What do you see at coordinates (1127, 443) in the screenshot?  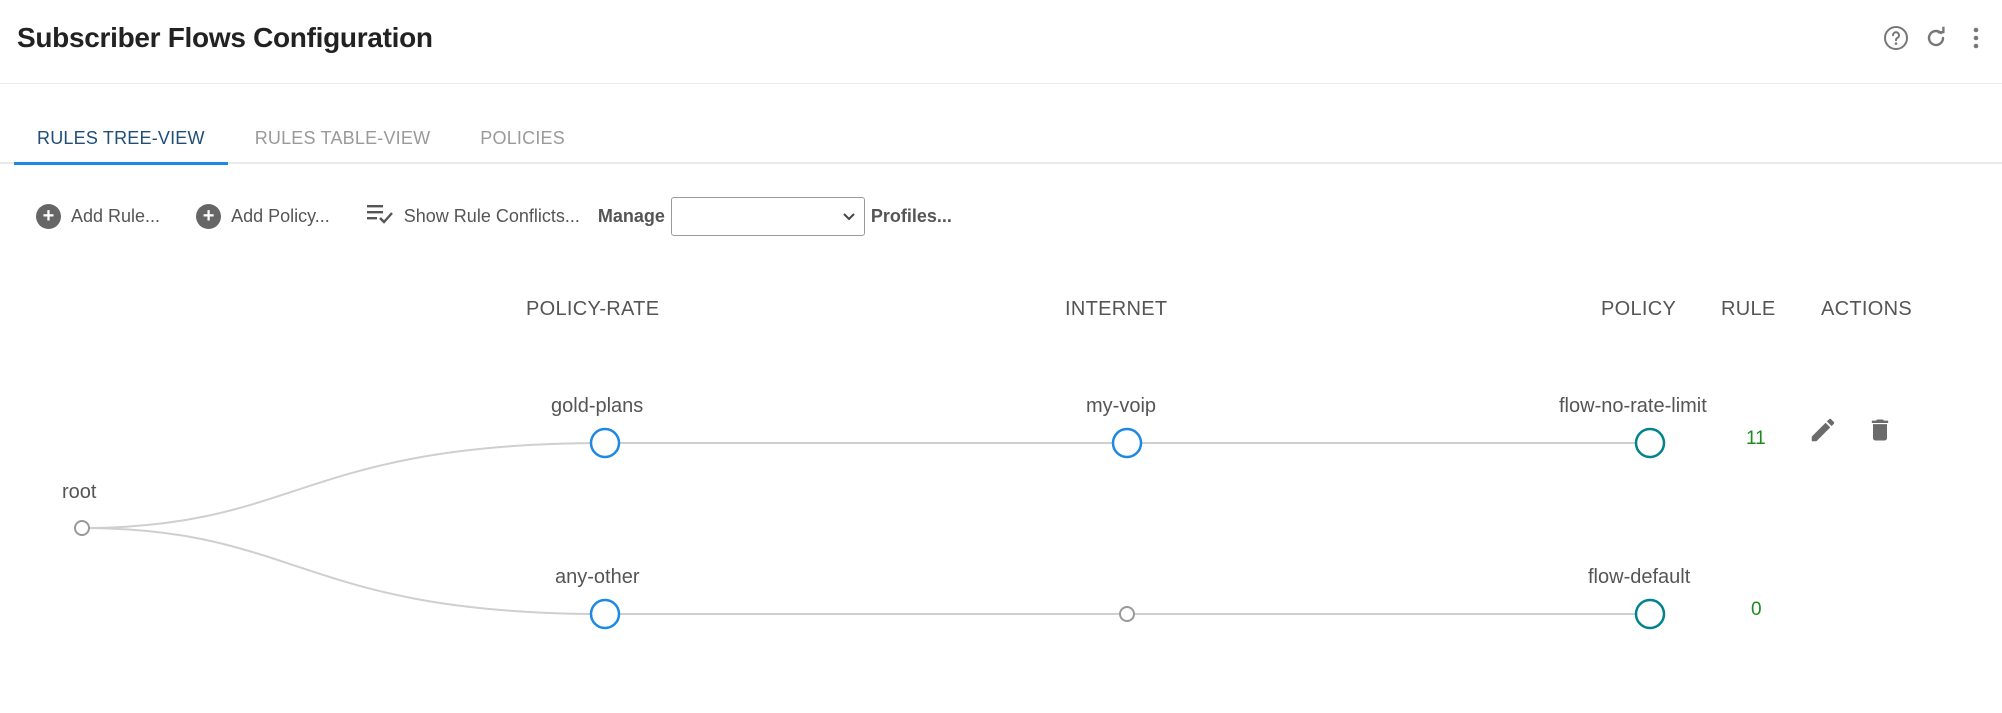 I see `node-my-voip` at bounding box center [1127, 443].